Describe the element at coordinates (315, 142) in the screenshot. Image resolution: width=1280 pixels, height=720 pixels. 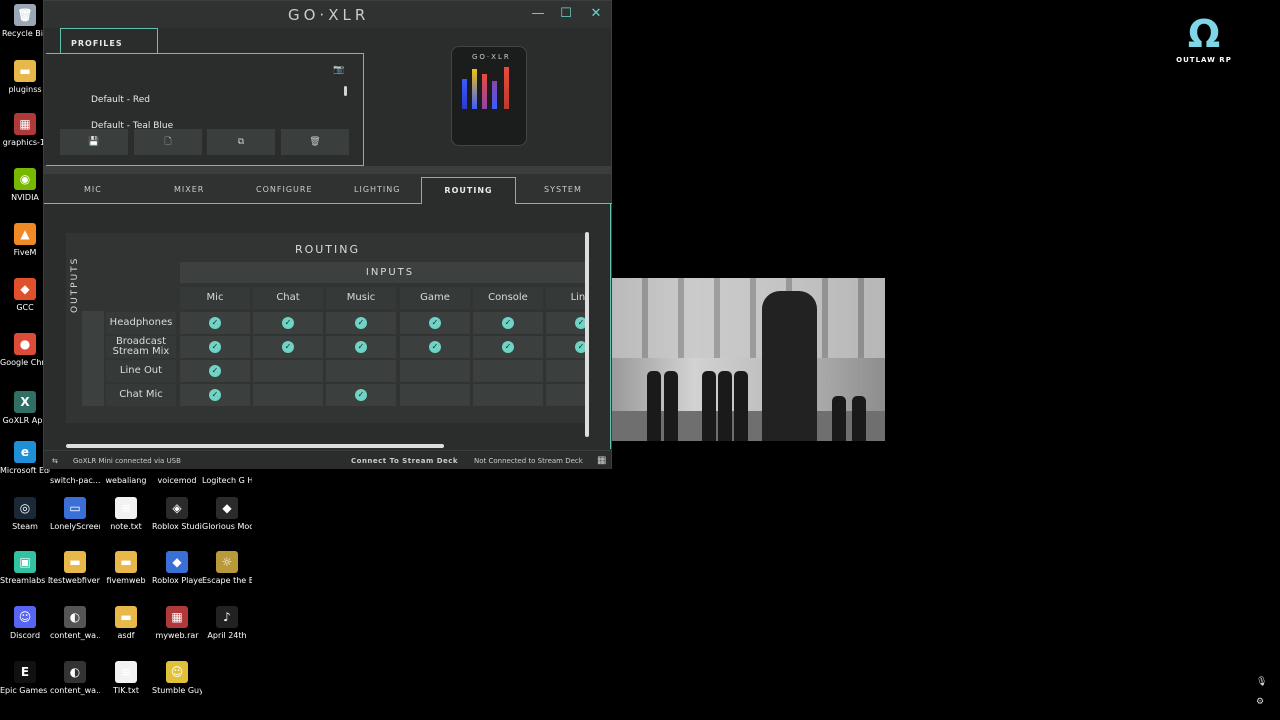
I see `delete-profile-button: 🗑` at that location.